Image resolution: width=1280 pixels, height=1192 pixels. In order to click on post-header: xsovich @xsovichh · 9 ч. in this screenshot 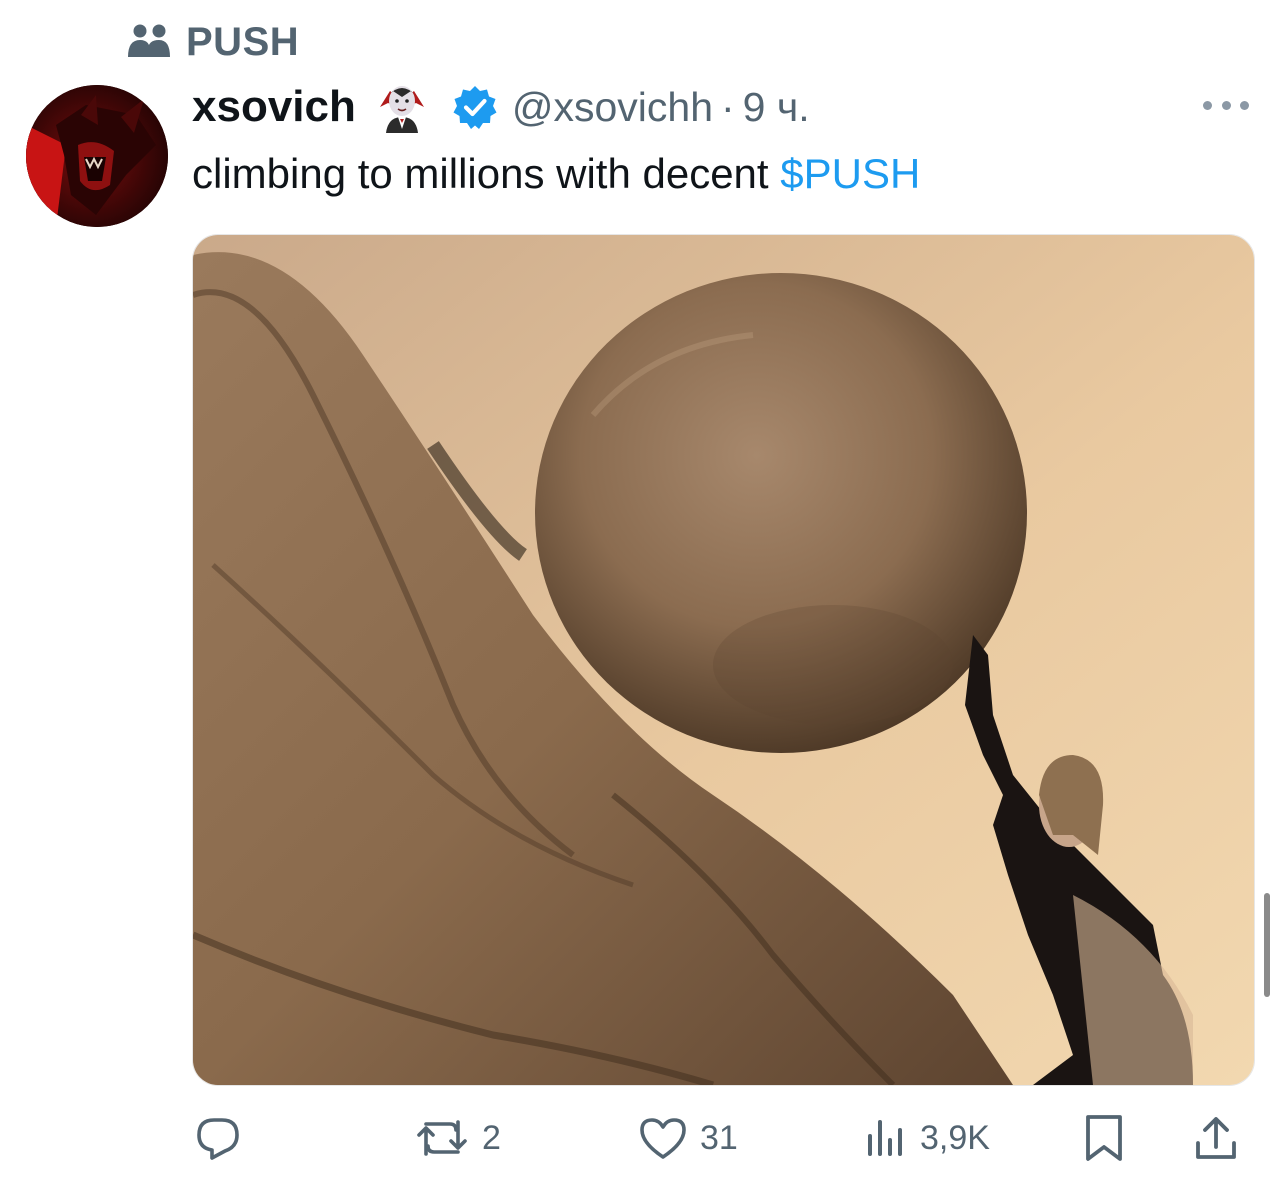, I will do `click(501, 107)`.